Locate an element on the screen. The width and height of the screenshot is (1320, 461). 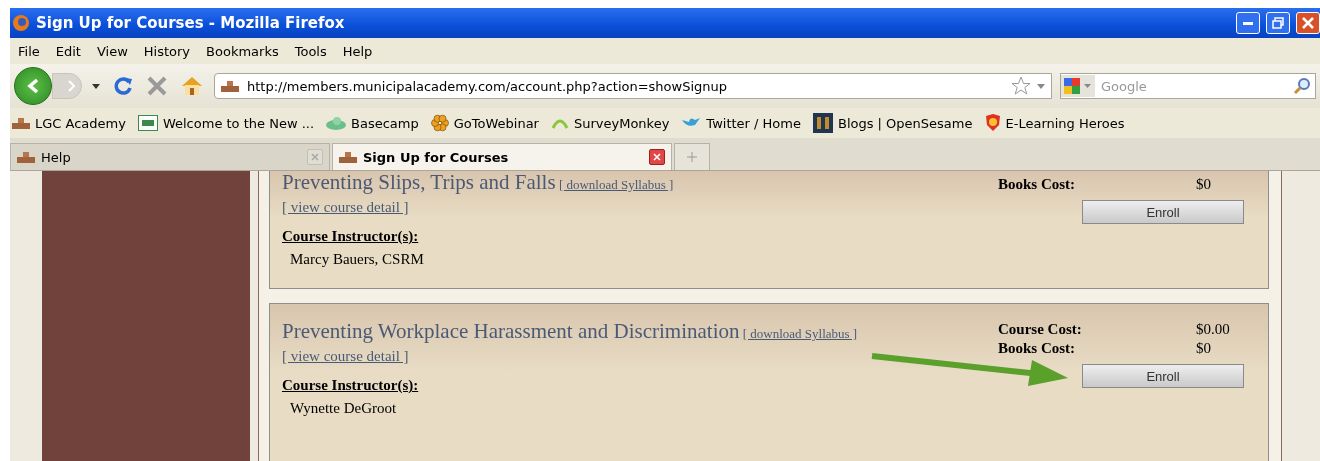
minimize-icon is located at coordinates (1248, 23).